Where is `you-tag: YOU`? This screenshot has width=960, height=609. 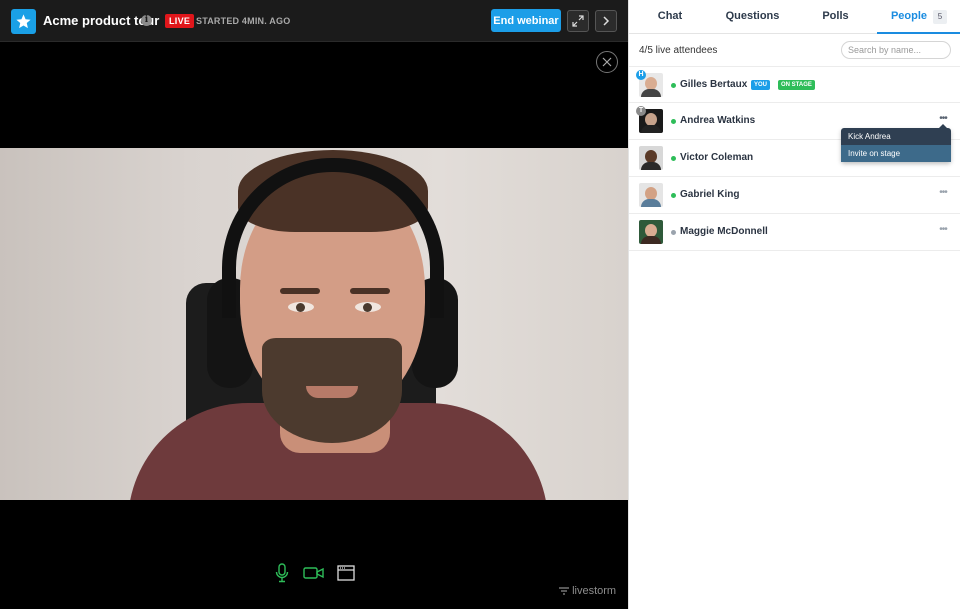
you-tag: YOU is located at coordinates (761, 85).